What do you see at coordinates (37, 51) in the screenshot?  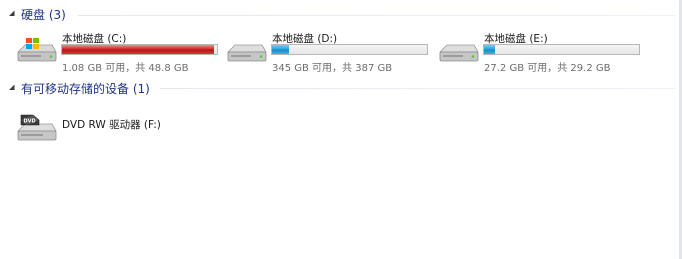 I see `windows-hard-drive-icon` at bounding box center [37, 51].